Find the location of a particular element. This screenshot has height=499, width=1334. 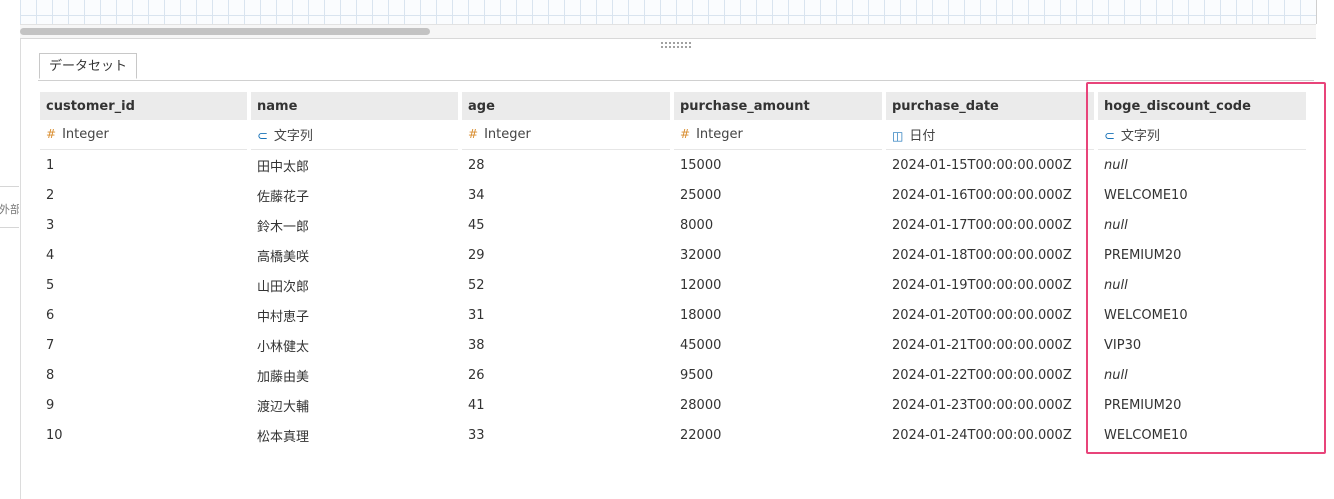

table-cell: 2024-01-24T00:00:00.000Z is located at coordinates (990, 435).